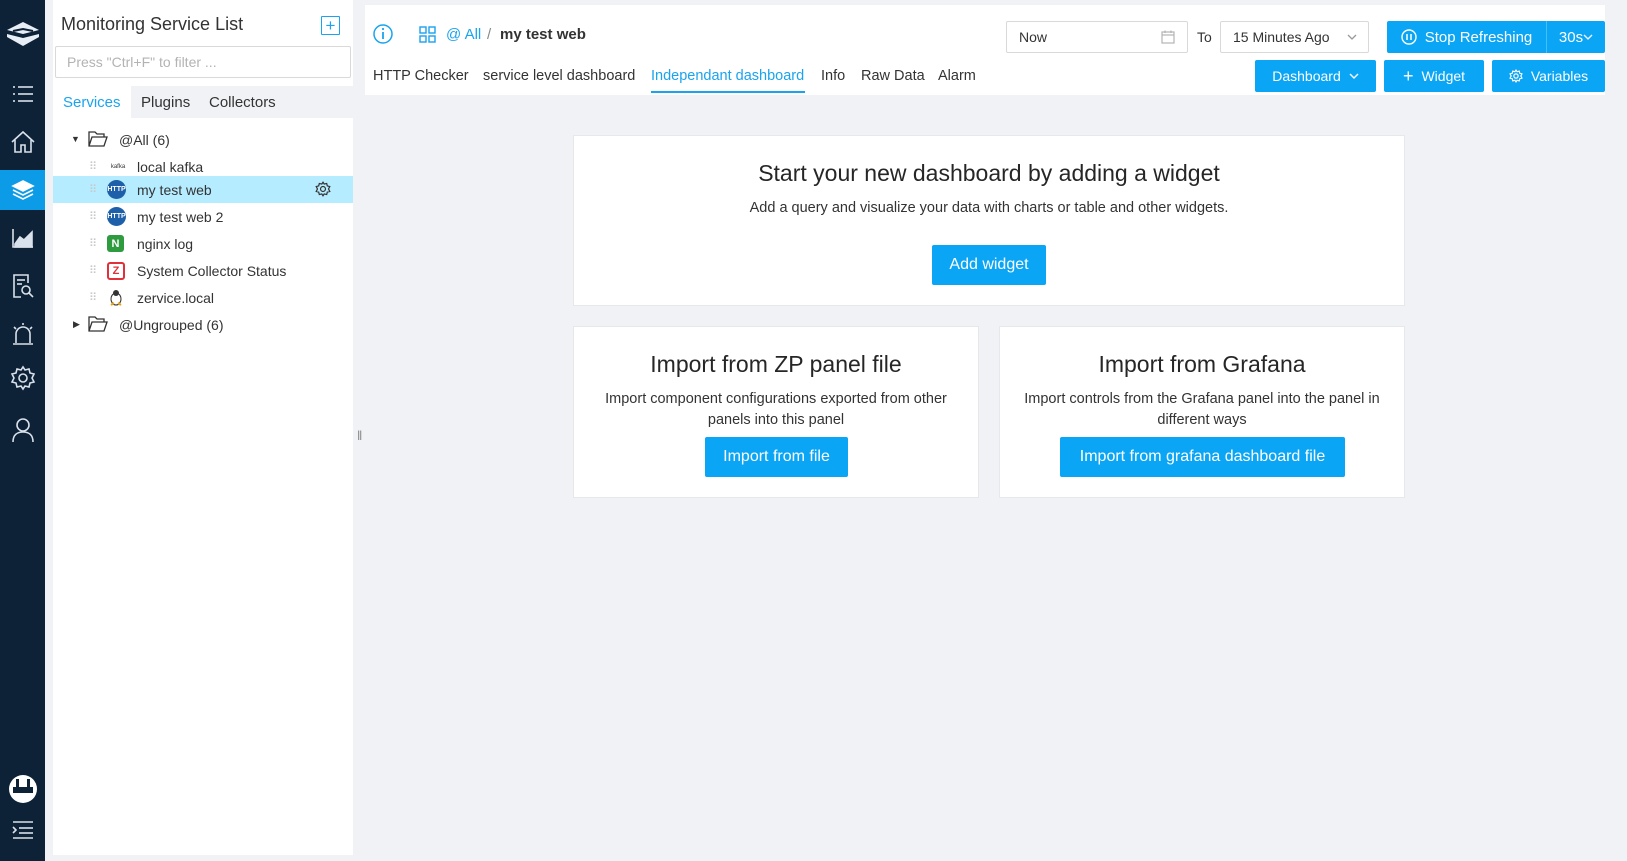  What do you see at coordinates (116, 298) in the screenshot?
I see `linux-icon` at bounding box center [116, 298].